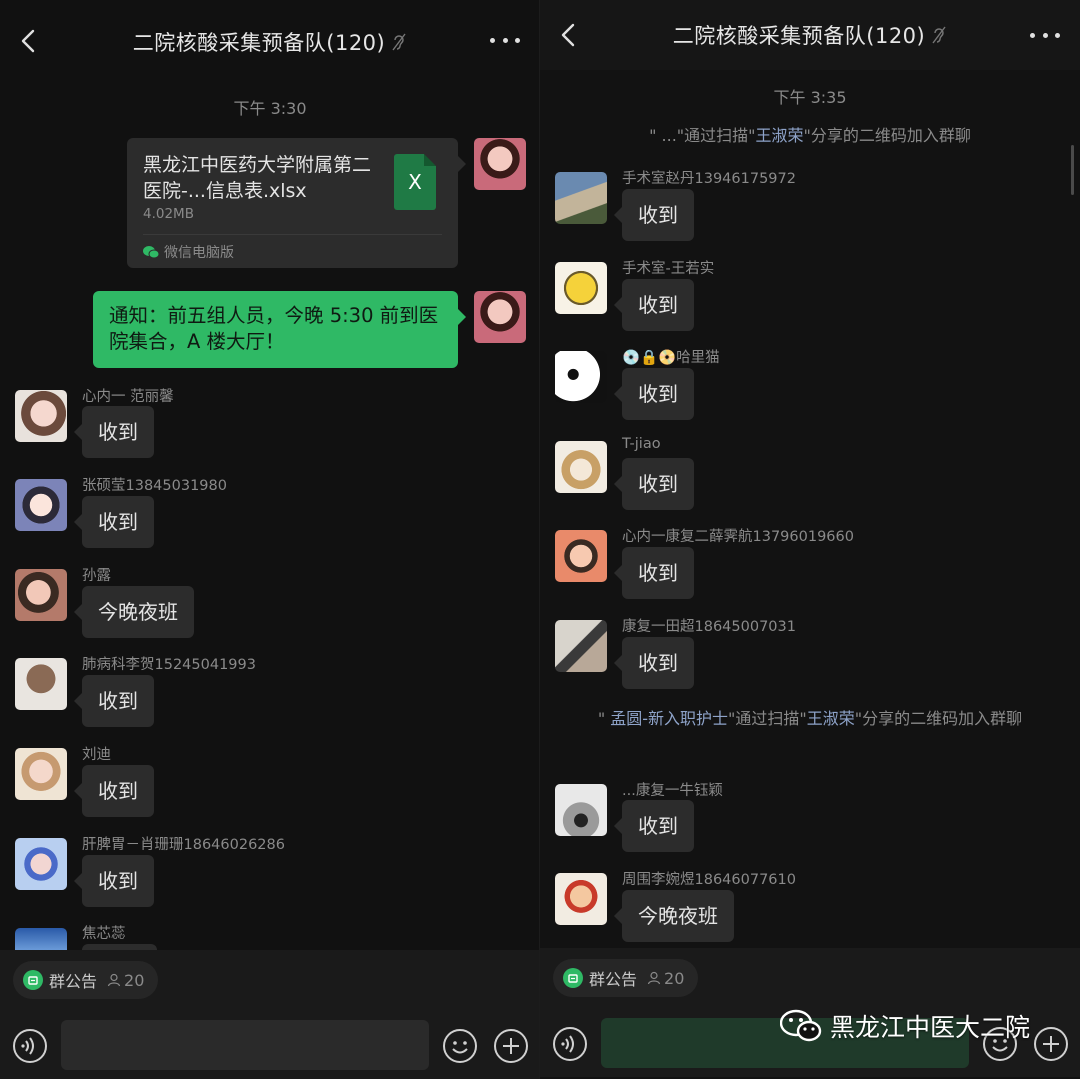 The image size is (1080, 1079). I want to click on file-size: 4.02MB, so click(168, 214).